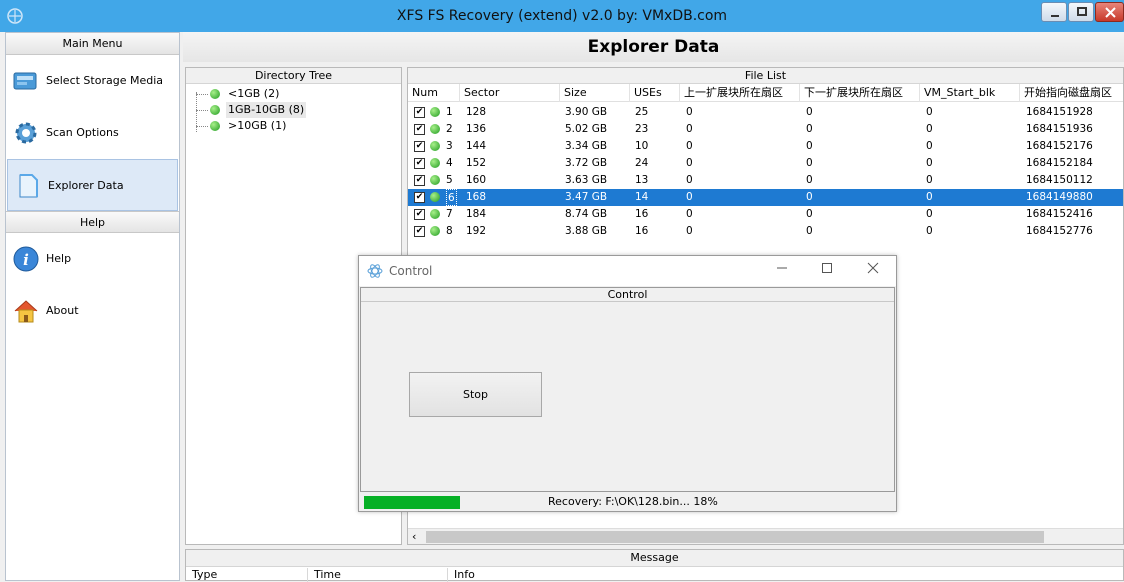  I want to click on page-title: Explorer Data, so click(653, 47).